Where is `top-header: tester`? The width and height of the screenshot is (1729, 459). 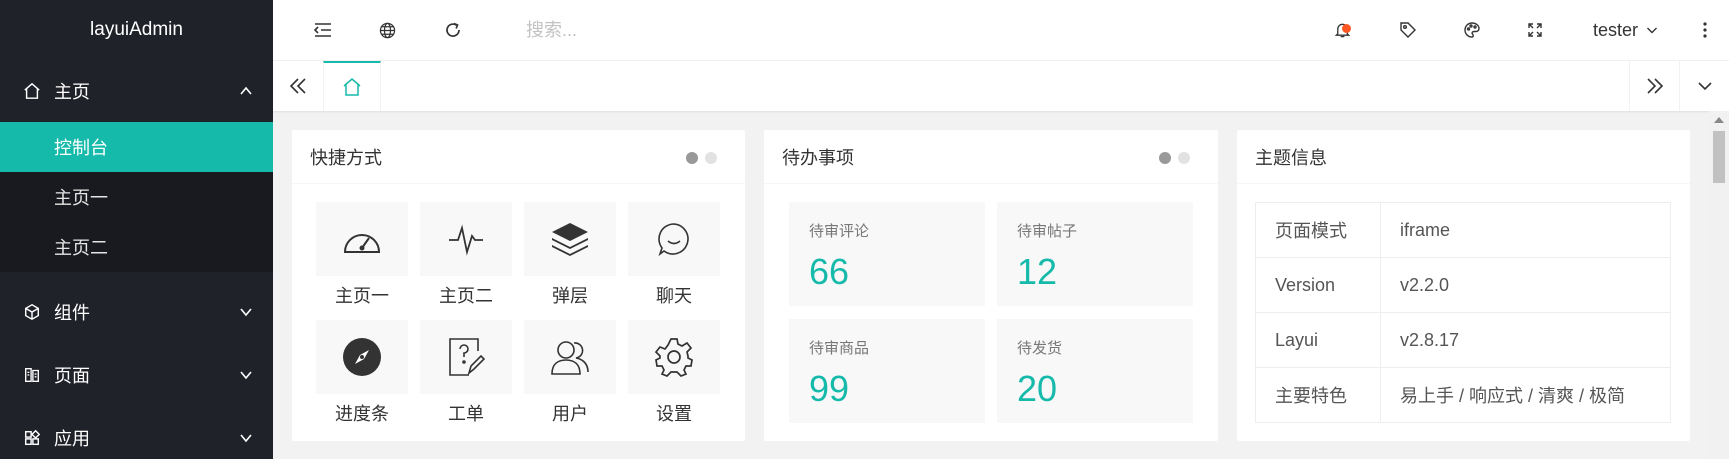 top-header: tester is located at coordinates (1001, 30).